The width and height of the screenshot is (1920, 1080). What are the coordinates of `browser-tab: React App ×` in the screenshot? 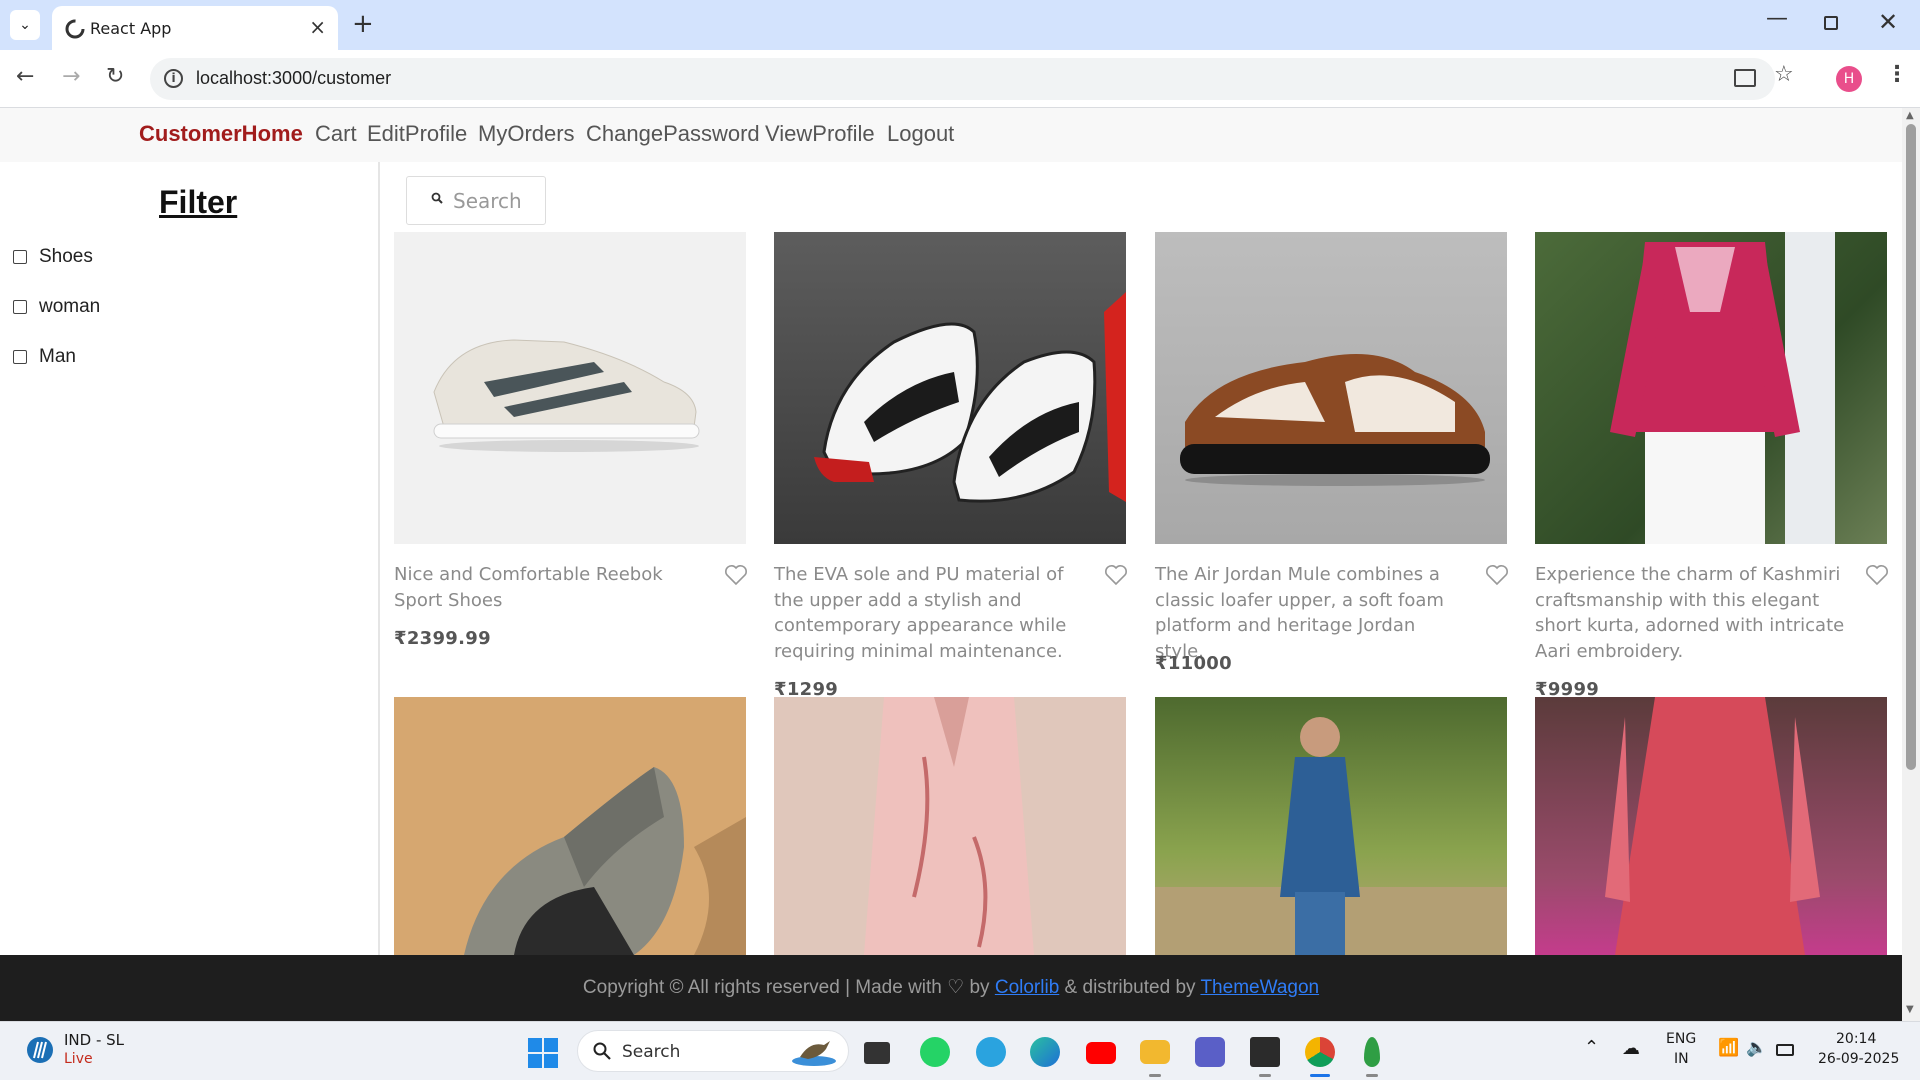 It's located at (195, 28).